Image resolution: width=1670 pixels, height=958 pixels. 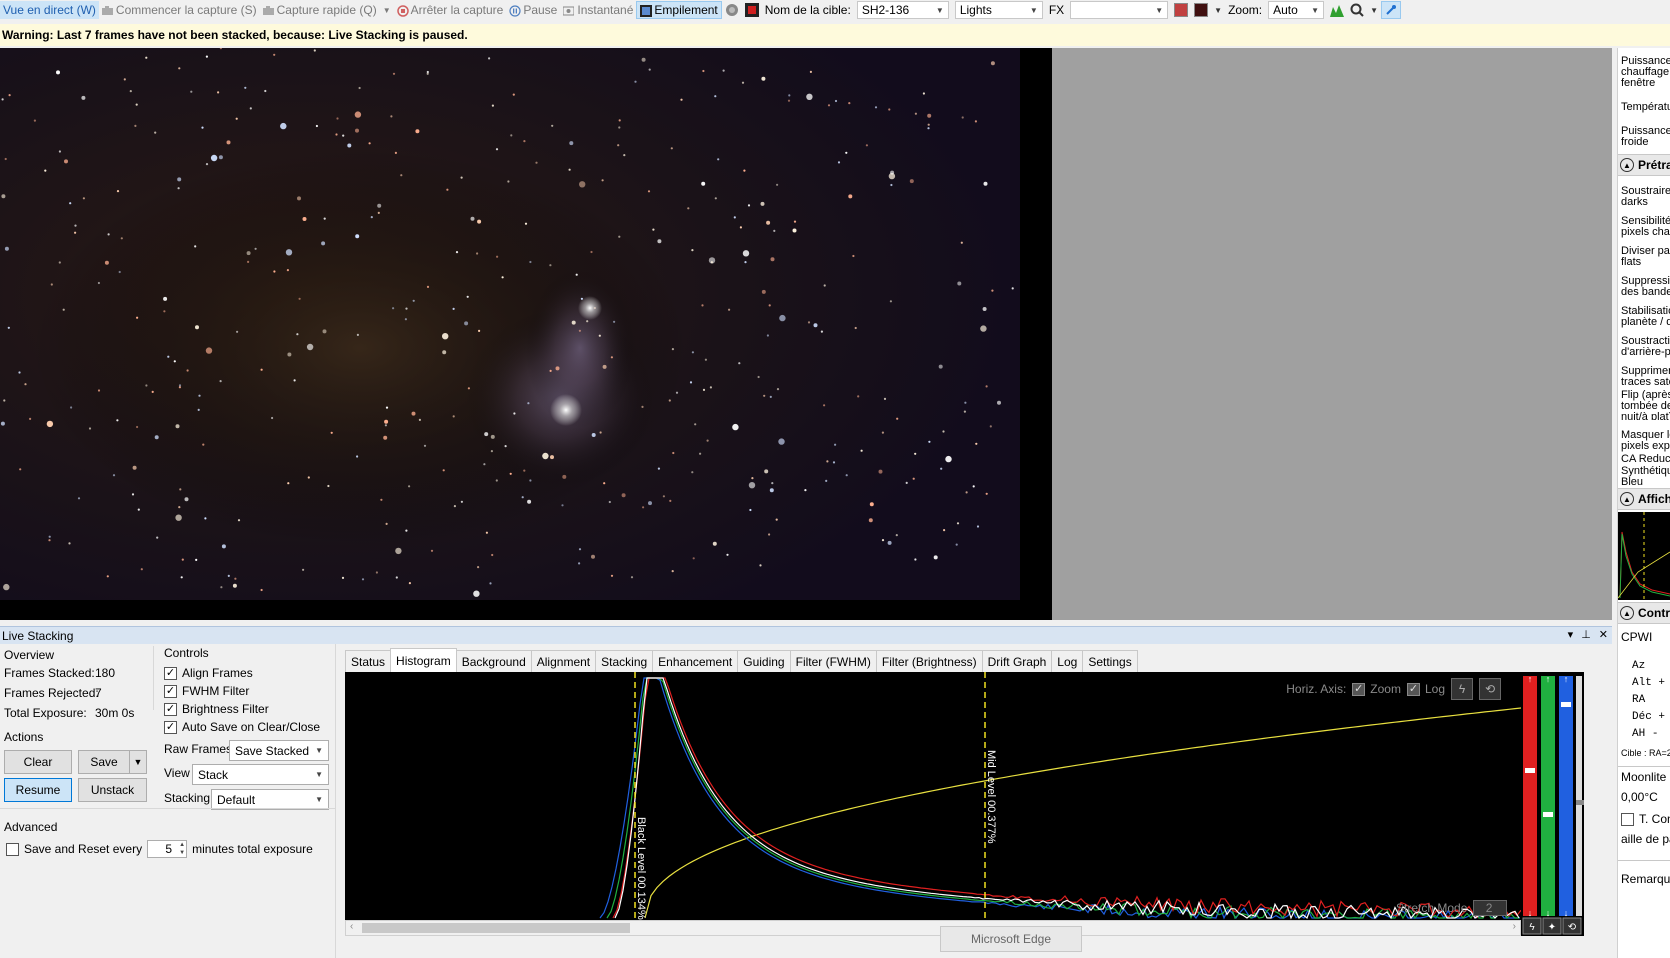 I want to click on pin-icon, so click(x=1391, y=10).